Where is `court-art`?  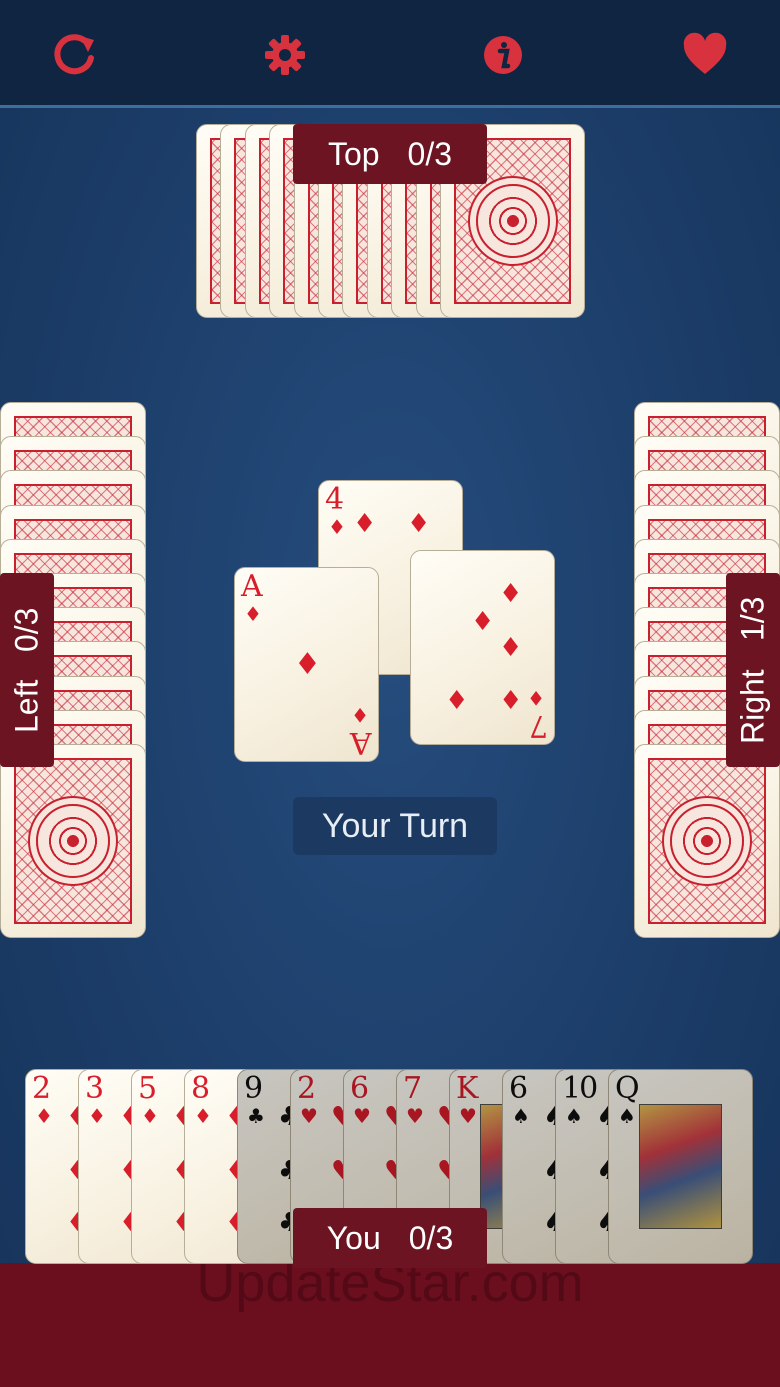 court-art is located at coordinates (680, 1166).